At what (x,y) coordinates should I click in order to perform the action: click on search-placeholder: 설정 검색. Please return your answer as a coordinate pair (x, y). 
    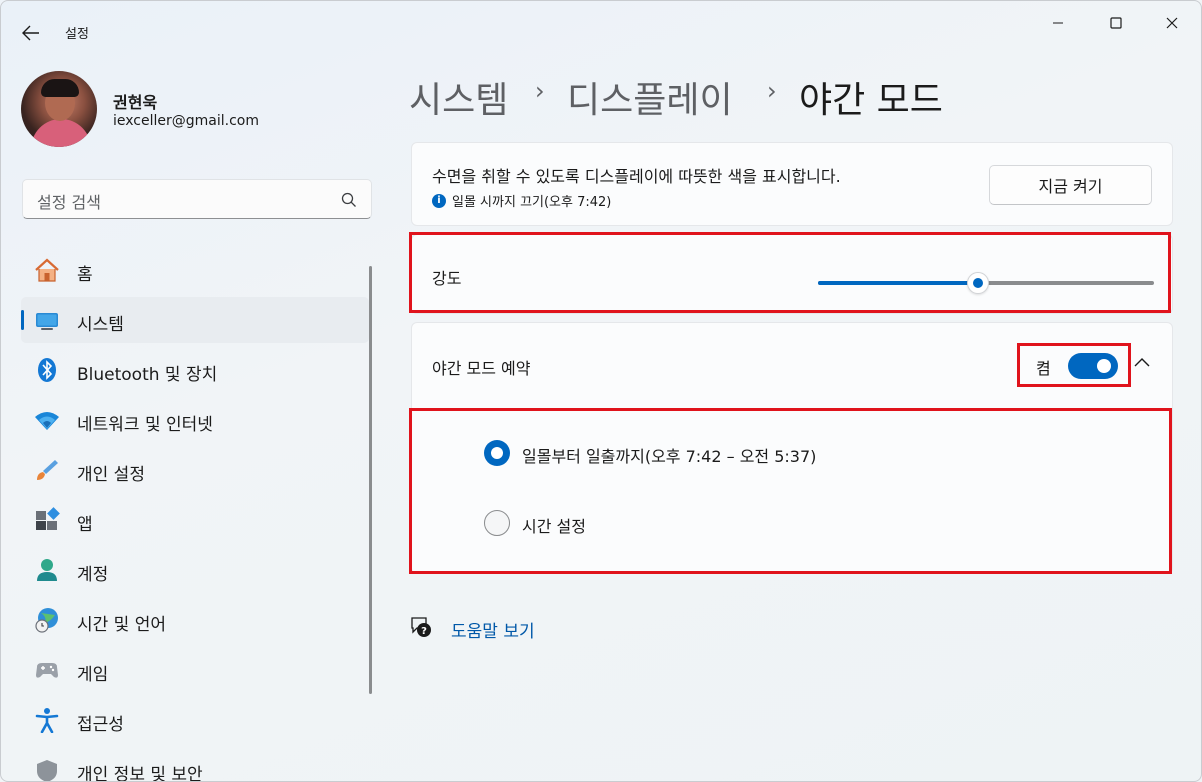
    Looking at the image, I should click on (69, 202).